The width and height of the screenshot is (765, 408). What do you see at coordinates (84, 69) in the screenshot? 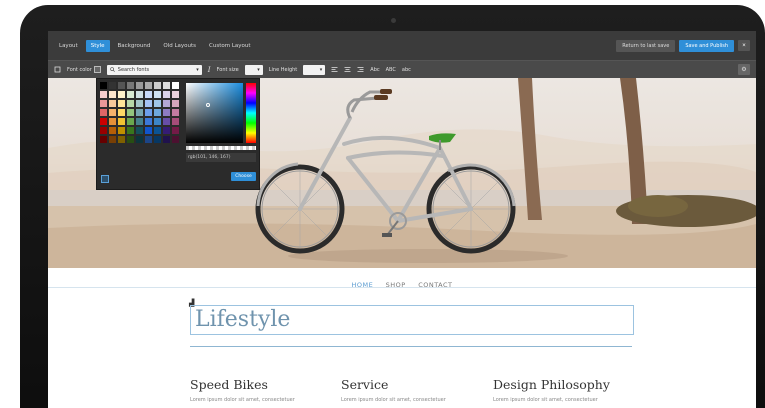
I see `font-color-control: Font color` at bounding box center [84, 69].